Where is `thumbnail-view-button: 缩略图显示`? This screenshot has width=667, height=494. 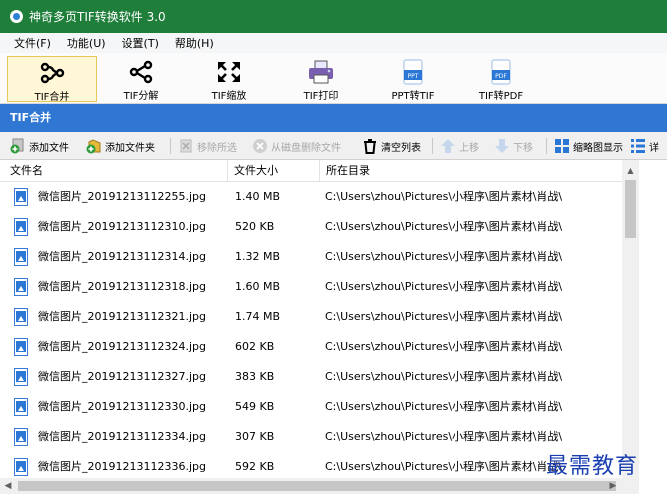
thumbnail-view-button: 缩略图显示 is located at coordinates (588, 146).